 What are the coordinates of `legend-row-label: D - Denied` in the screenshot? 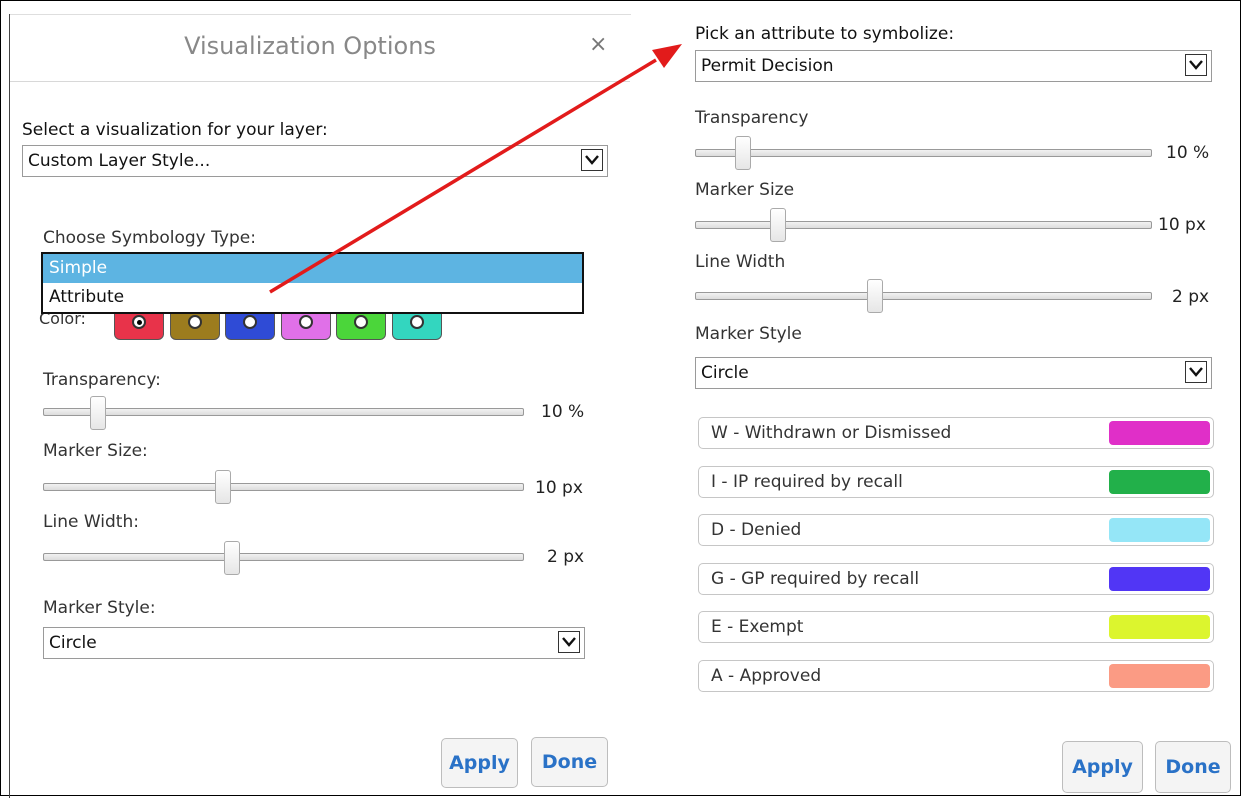 It's located at (756, 530).